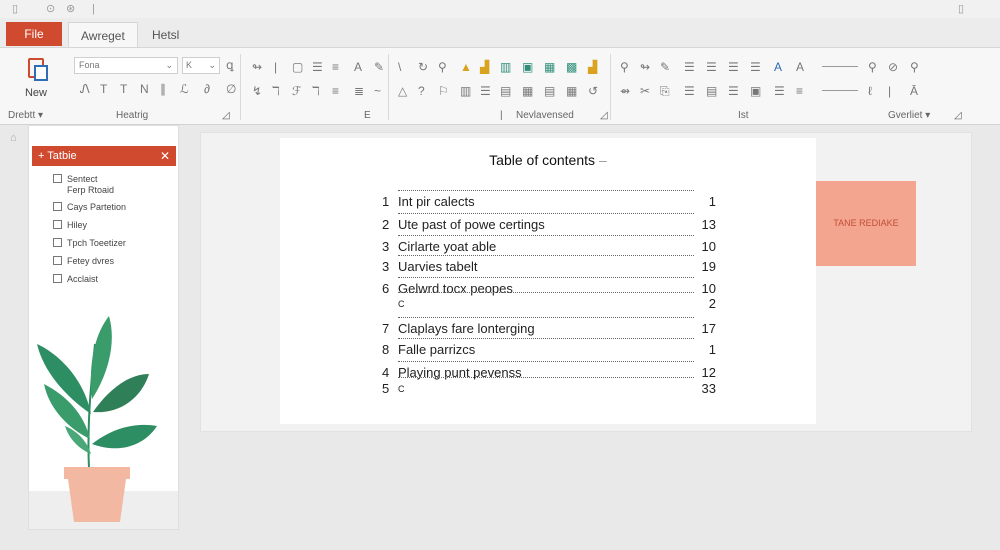 The height and width of the screenshot is (550, 1000). What do you see at coordinates (335, 91) in the screenshot?
I see `align-left-icon: ≡` at bounding box center [335, 91].